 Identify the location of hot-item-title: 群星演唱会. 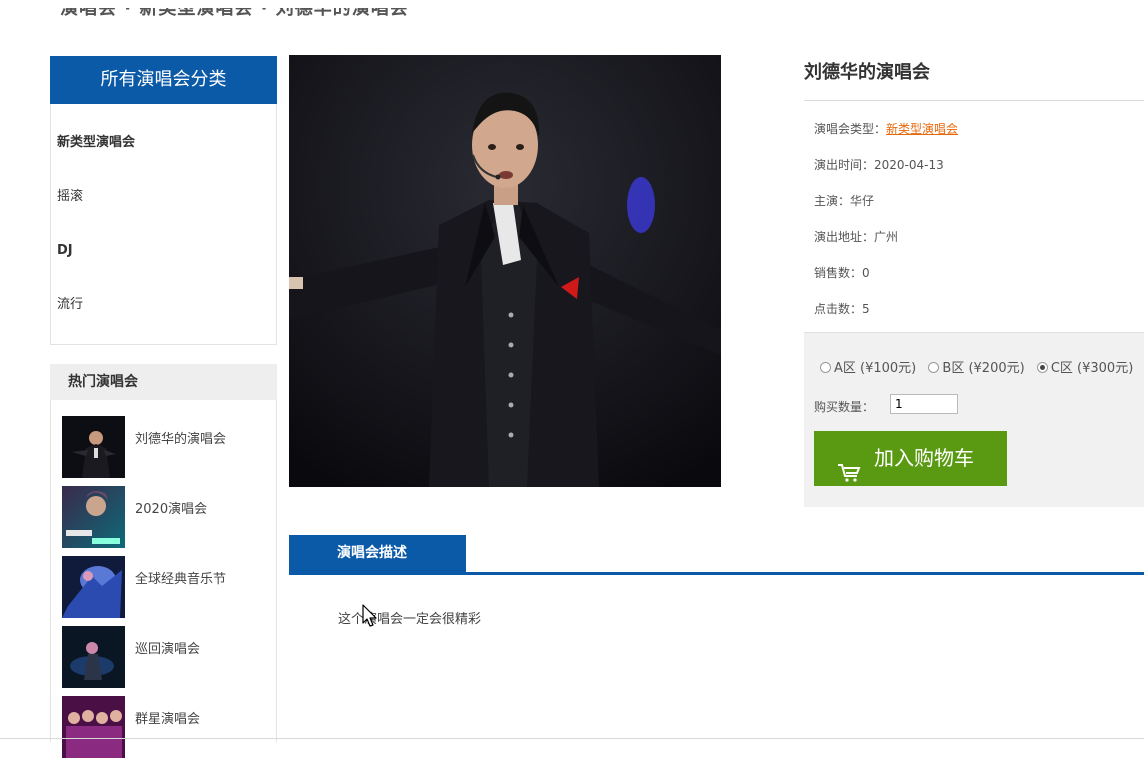
(168, 719).